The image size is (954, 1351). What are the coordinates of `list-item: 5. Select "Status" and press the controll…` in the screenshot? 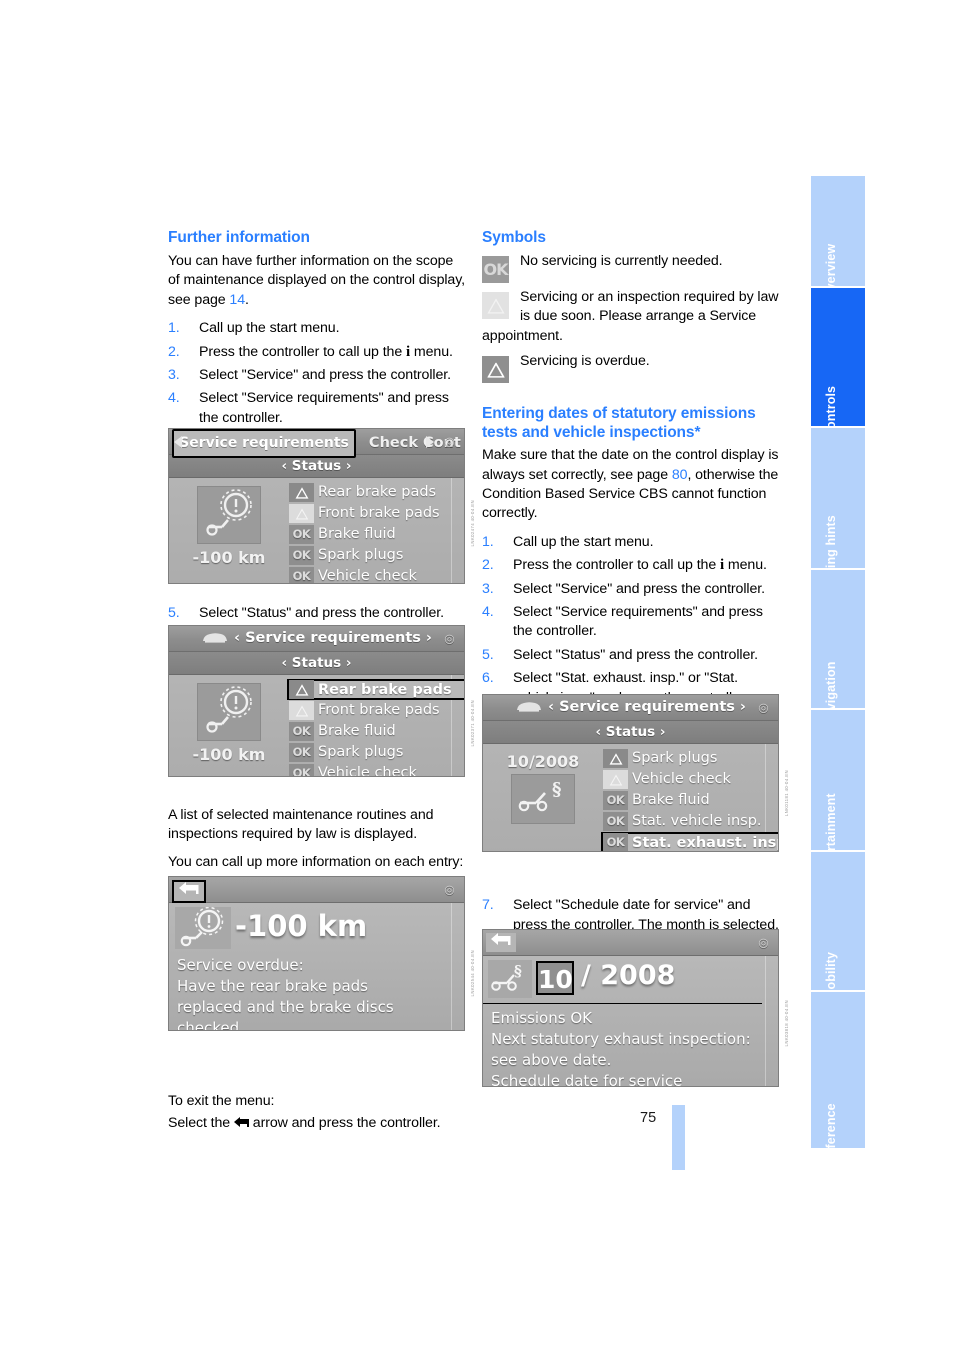 It's located at (630, 655).